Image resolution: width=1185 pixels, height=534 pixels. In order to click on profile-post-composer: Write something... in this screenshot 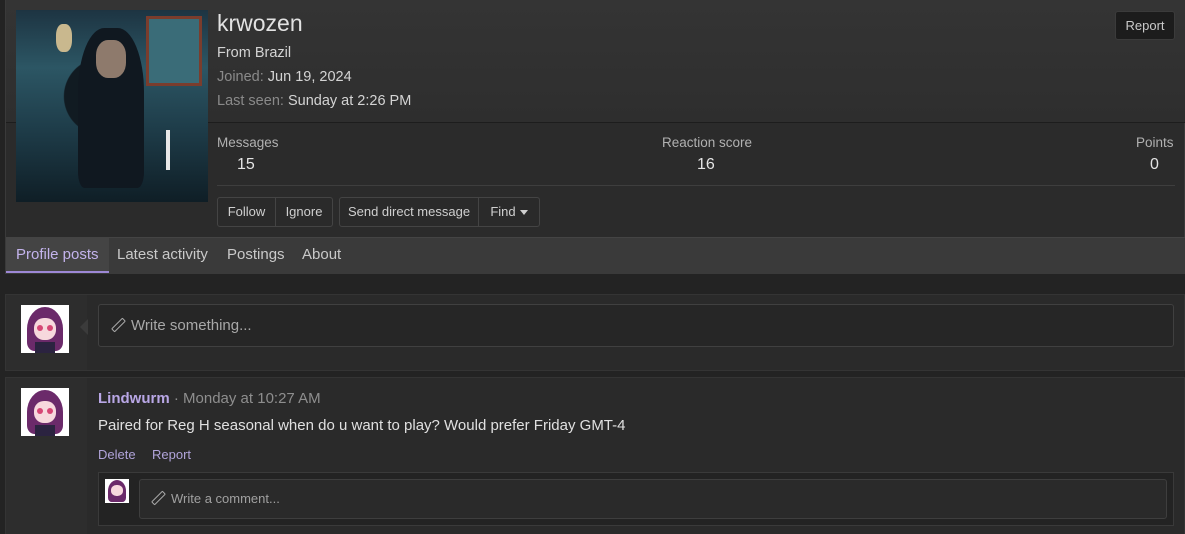, I will do `click(595, 332)`.